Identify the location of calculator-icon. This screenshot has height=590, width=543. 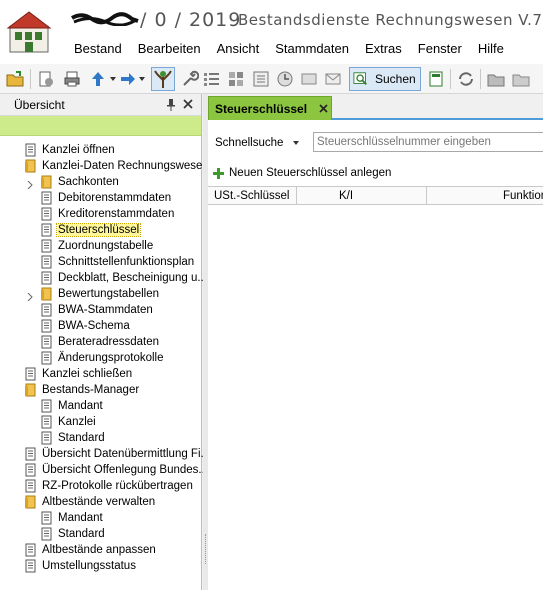
(436, 79).